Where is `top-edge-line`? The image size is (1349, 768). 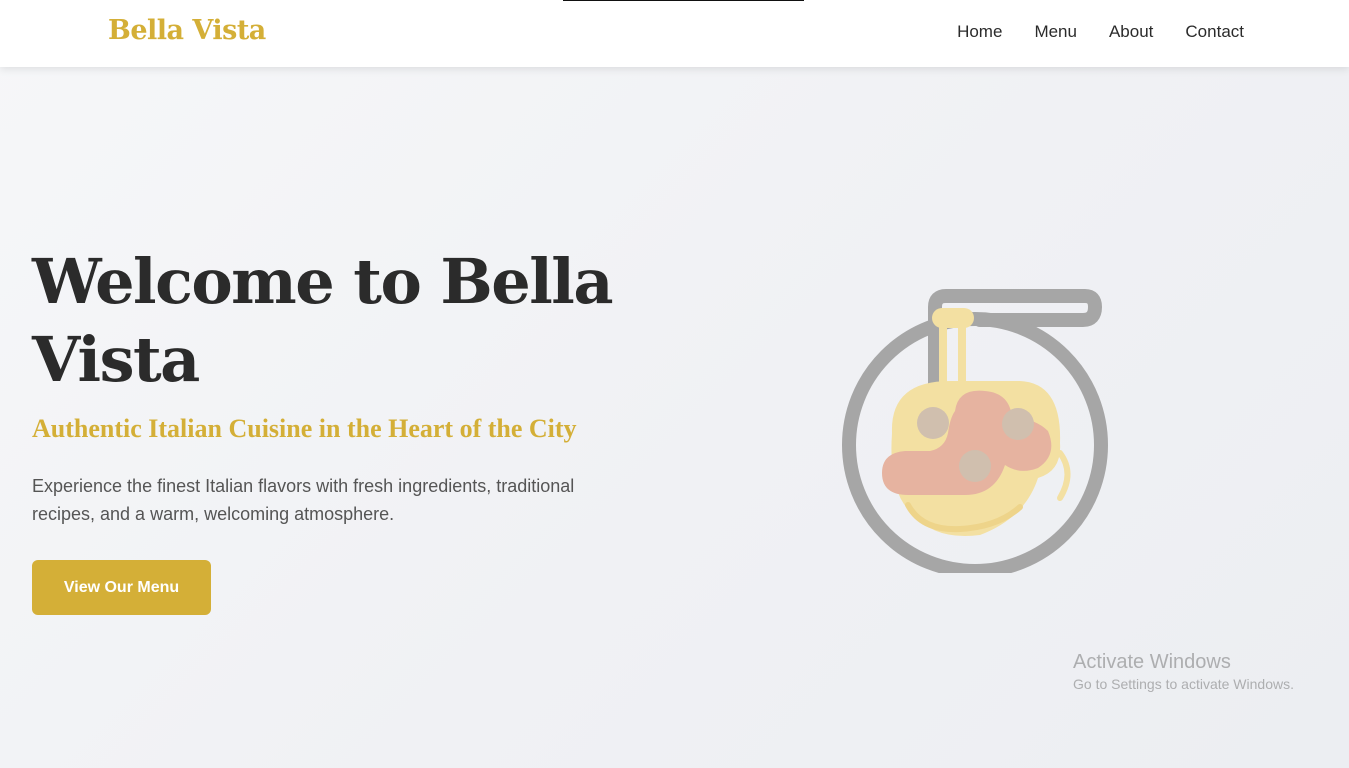 top-edge-line is located at coordinates (683, 0).